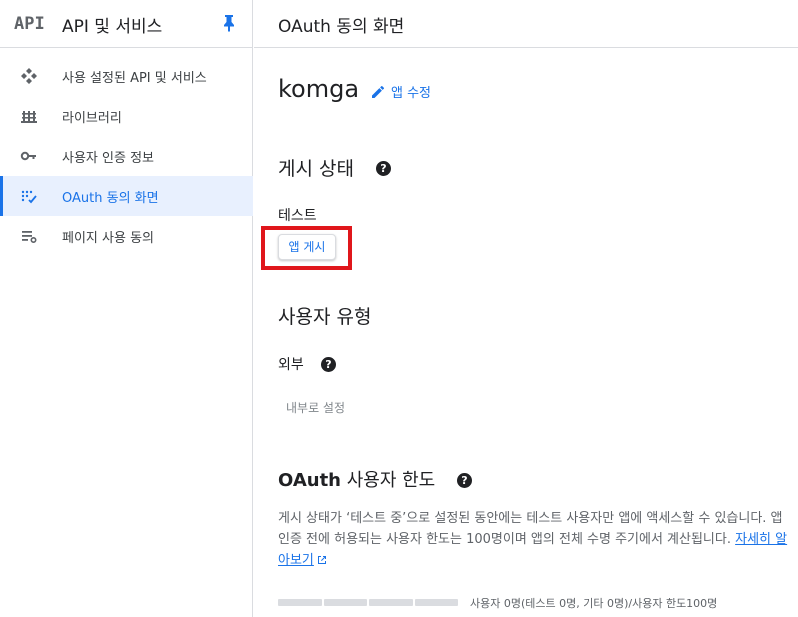 This screenshot has width=798, height=617. I want to click on api-logo: API, so click(29, 24).